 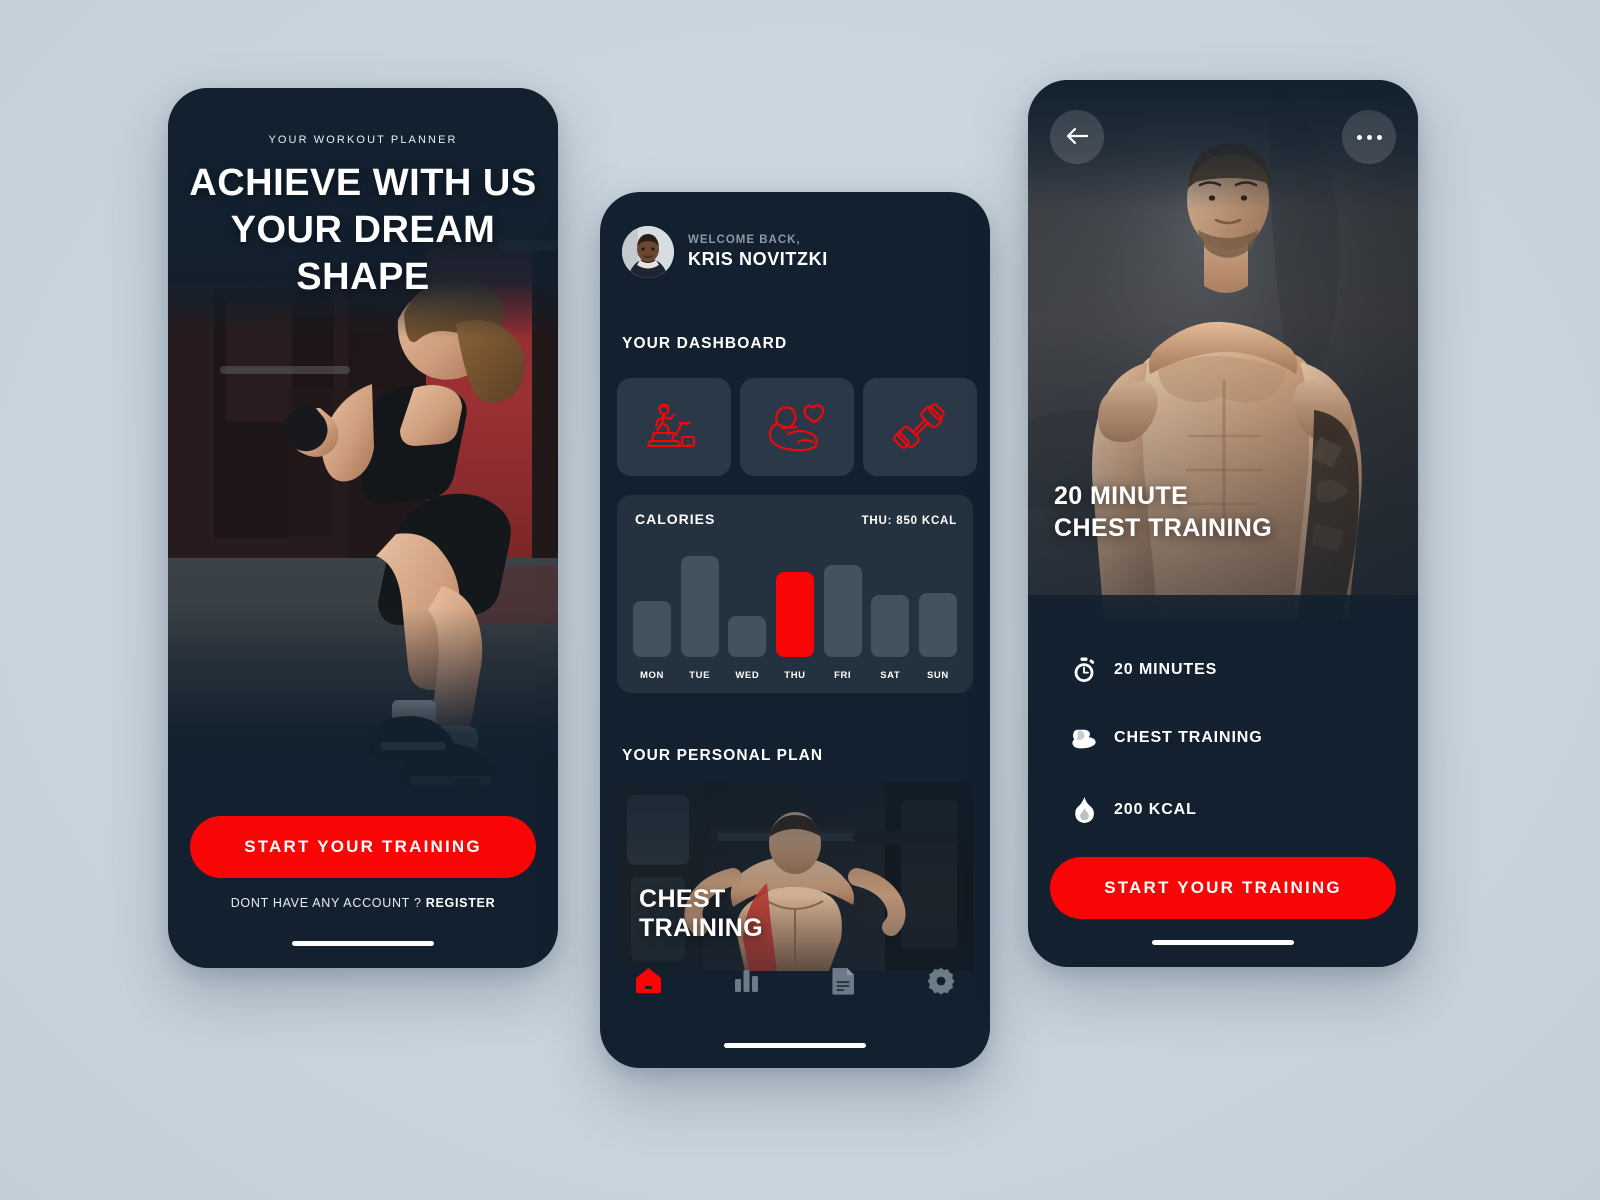 What do you see at coordinates (700, 675) in the screenshot?
I see `chart-x-label: TUE` at bounding box center [700, 675].